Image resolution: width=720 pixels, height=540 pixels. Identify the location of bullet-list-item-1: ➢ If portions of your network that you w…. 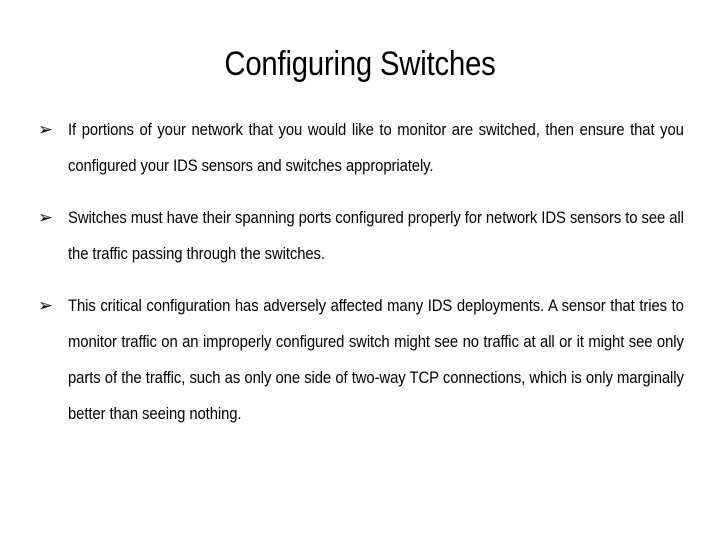
(360, 148).